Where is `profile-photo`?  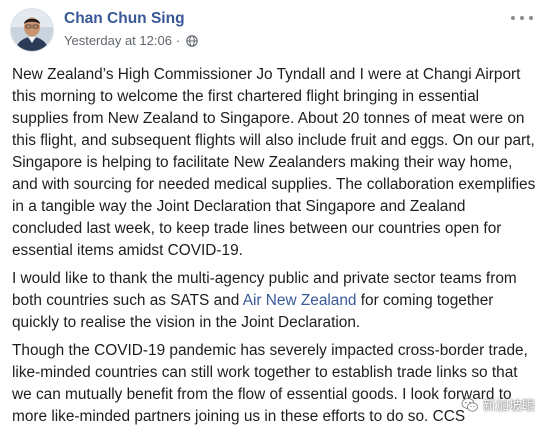
profile-photo is located at coordinates (32, 30).